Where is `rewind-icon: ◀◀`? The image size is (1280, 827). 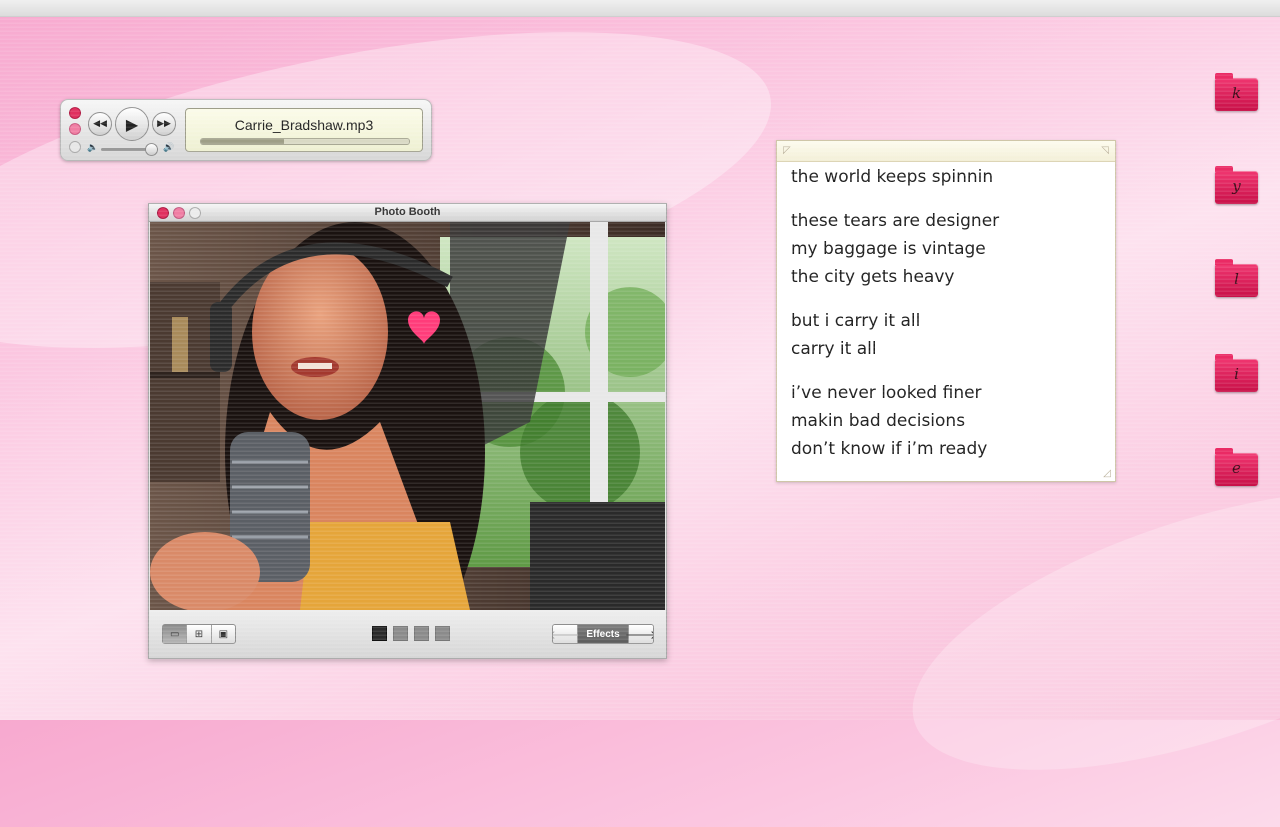 rewind-icon: ◀◀ is located at coordinates (100, 124).